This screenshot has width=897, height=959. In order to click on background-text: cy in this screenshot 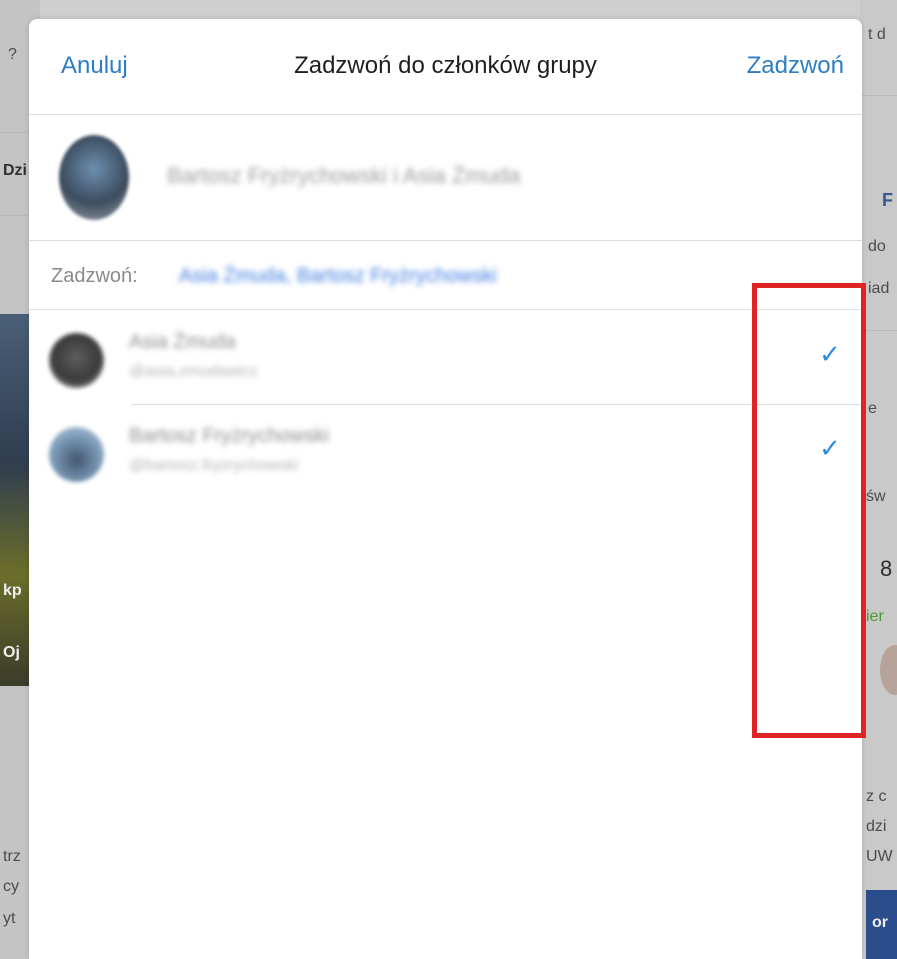, I will do `click(11, 886)`.